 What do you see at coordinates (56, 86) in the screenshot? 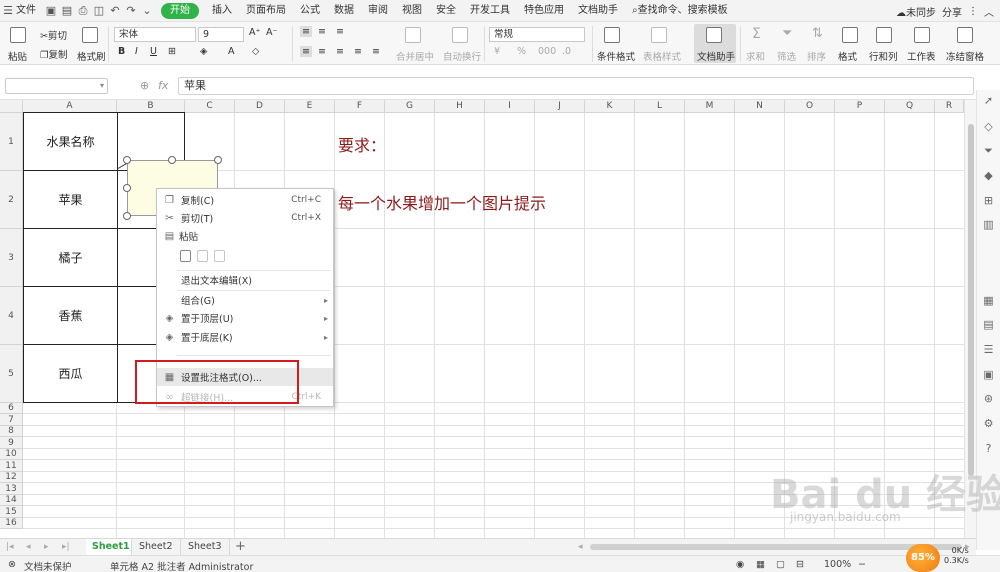
I see `name-box: ▾` at bounding box center [56, 86].